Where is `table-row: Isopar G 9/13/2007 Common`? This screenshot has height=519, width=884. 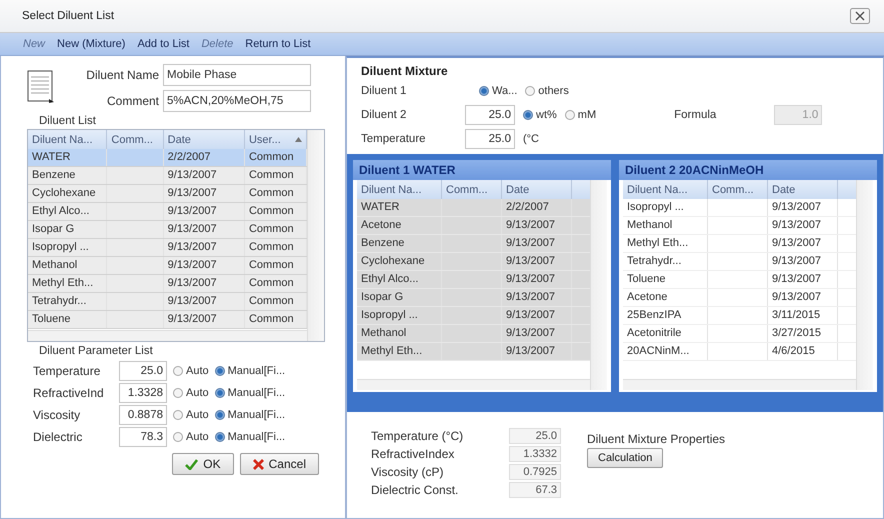
table-row: Isopar G 9/13/2007 Common is located at coordinates (167, 230).